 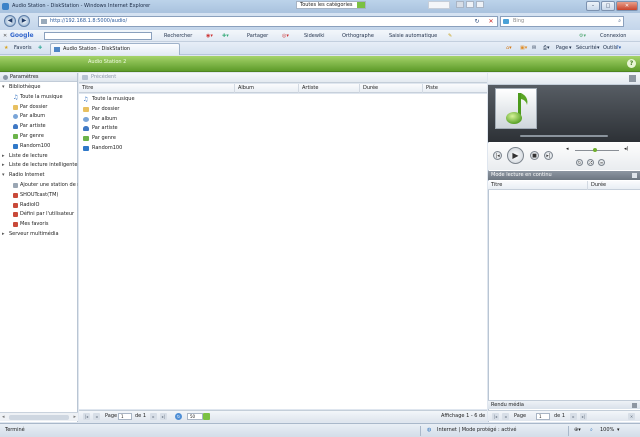 I want to click on column-title: Titre, so click(x=156, y=88).